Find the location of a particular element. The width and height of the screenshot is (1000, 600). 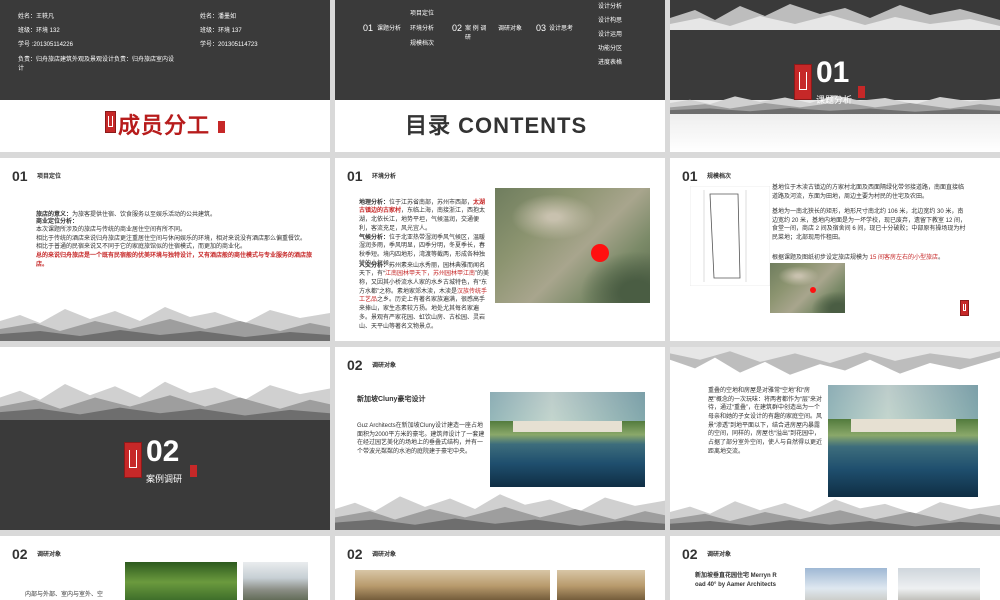

member2-name: 姓名：潘墨如 is located at coordinates (218, 17).